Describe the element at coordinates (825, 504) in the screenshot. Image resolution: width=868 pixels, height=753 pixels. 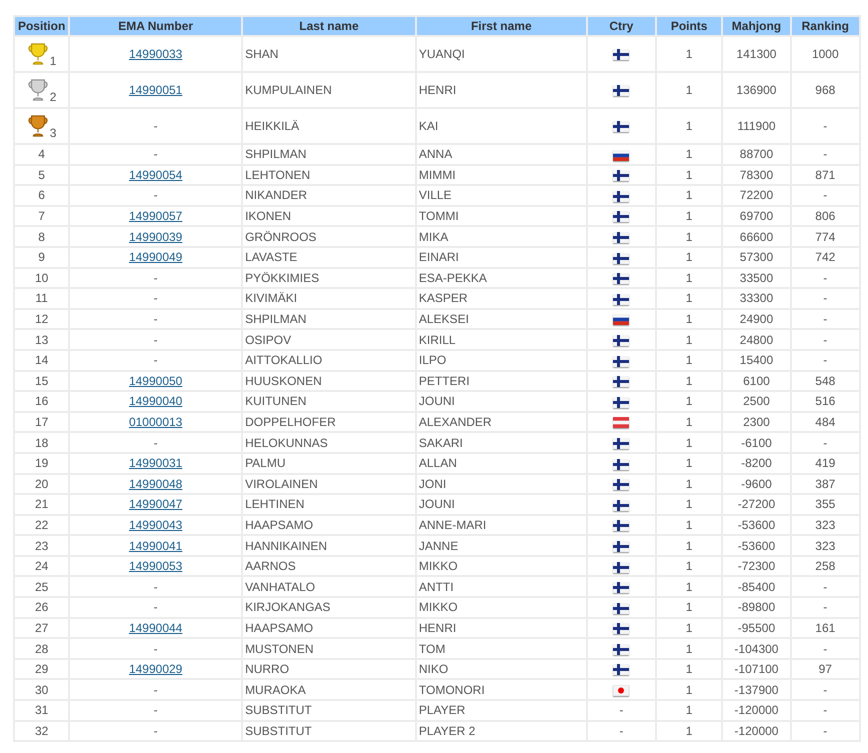
I see `ranking: 355` at that location.